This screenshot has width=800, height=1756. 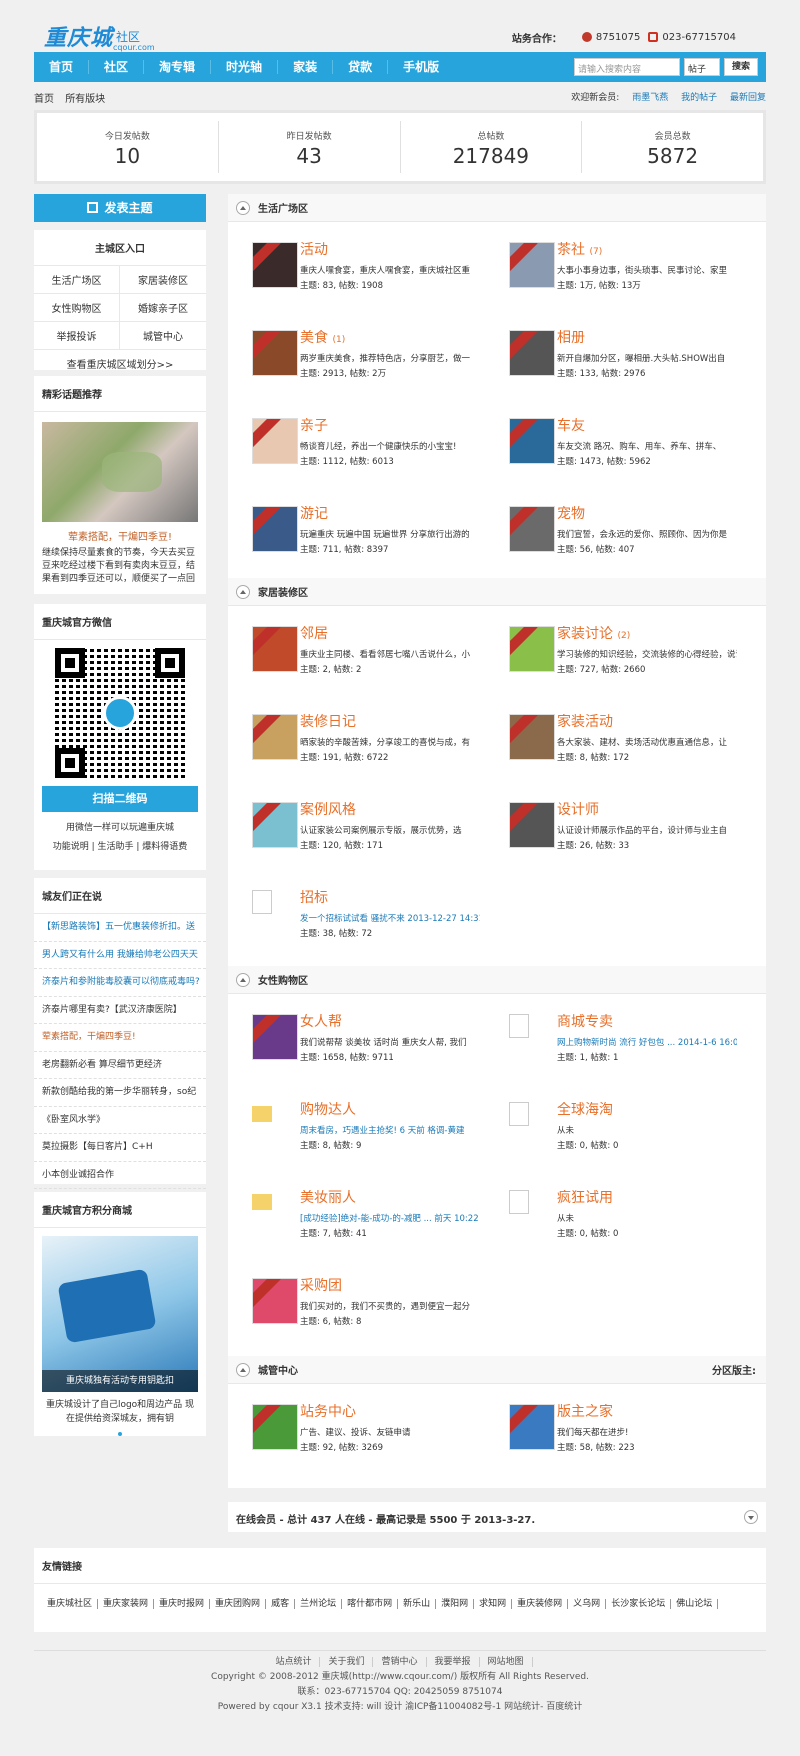 What do you see at coordinates (283, 591) in the screenshot?
I see `section-title: 家居装修区` at bounding box center [283, 591].